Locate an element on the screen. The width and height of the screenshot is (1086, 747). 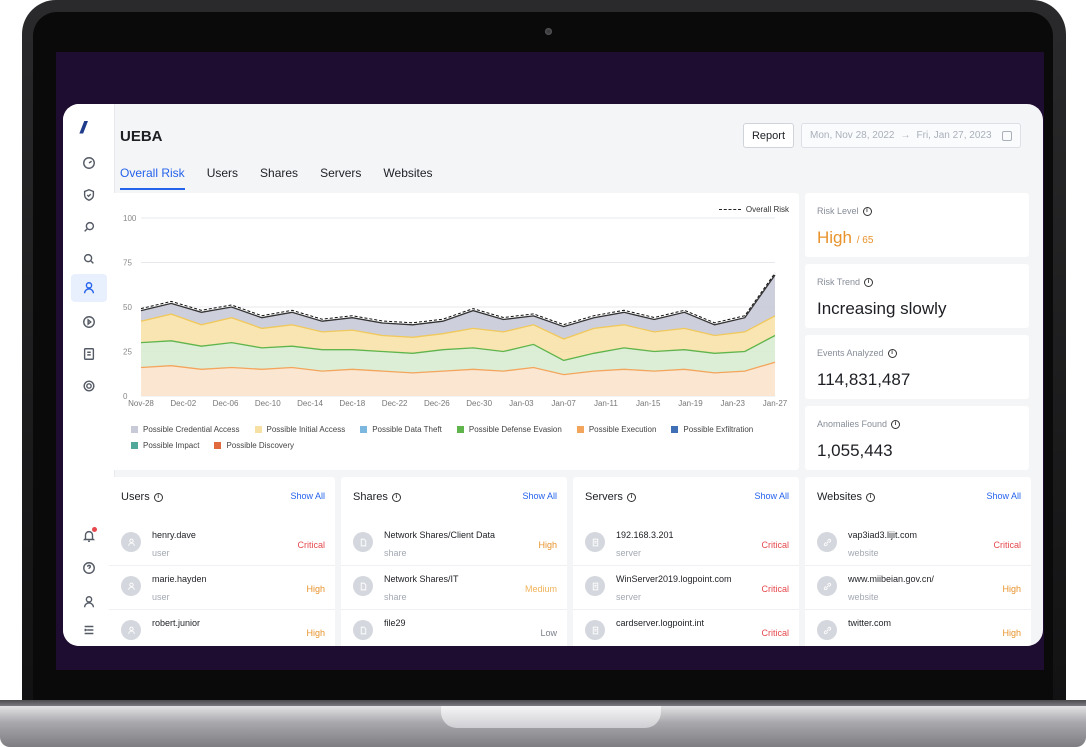
link-icon is located at coordinates (827, 586).